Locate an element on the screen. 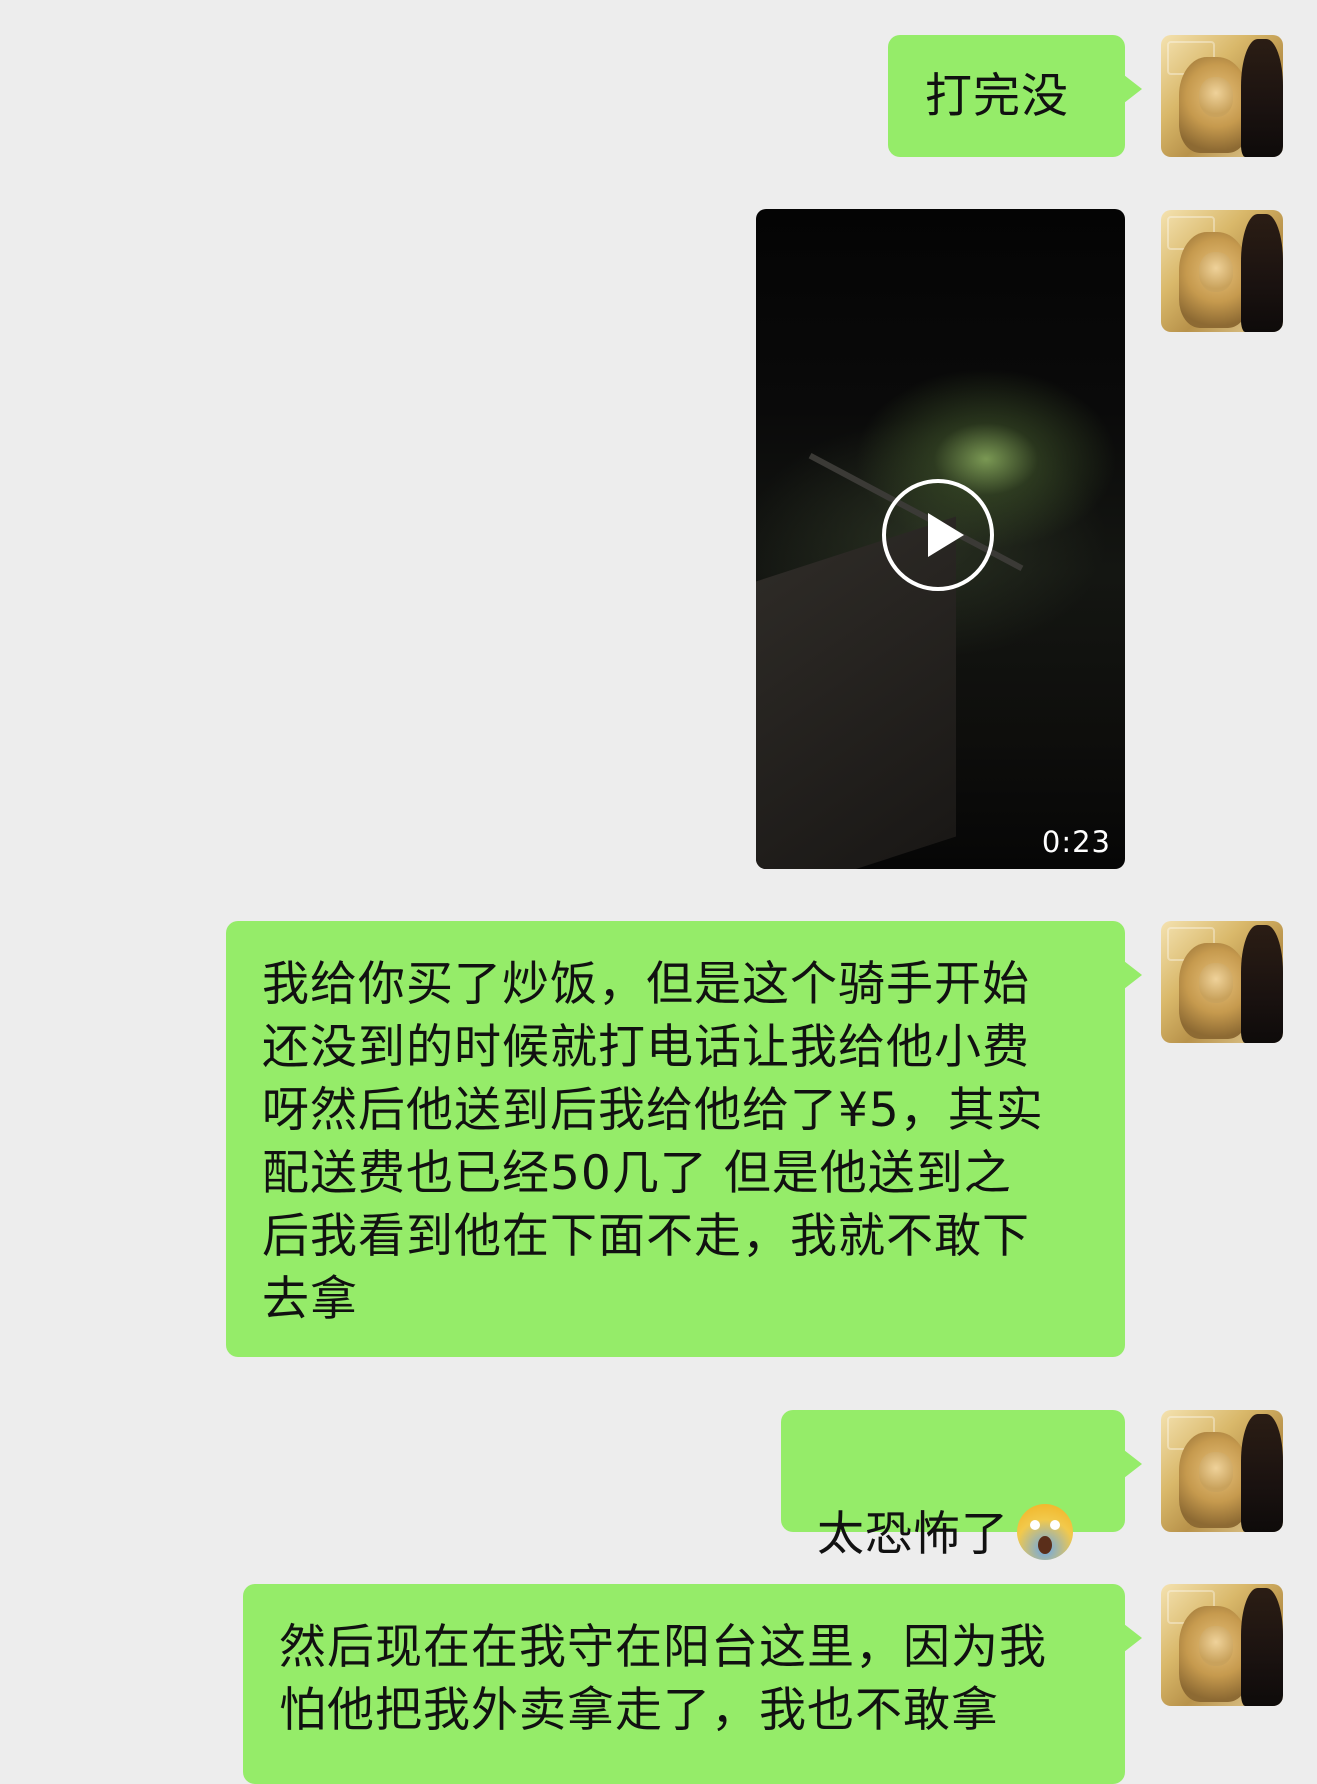  message-bubble-5: 然后现在在我守在阳台这里，因为我 怕他把我外卖拿走了，我也不敢拿 is located at coordinates (692, 1684).